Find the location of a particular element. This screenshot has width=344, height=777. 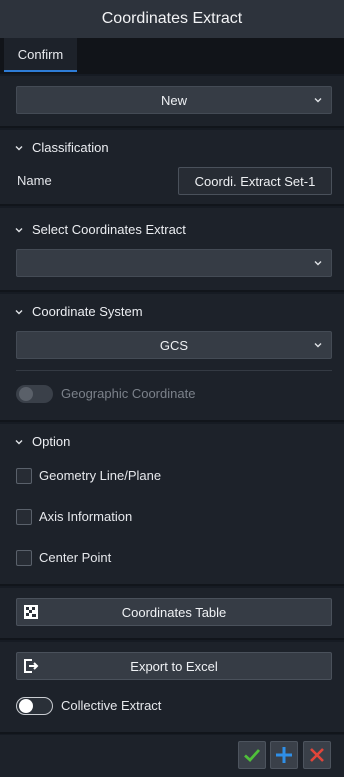

option-header: Option is located at coordinates (42, 441).